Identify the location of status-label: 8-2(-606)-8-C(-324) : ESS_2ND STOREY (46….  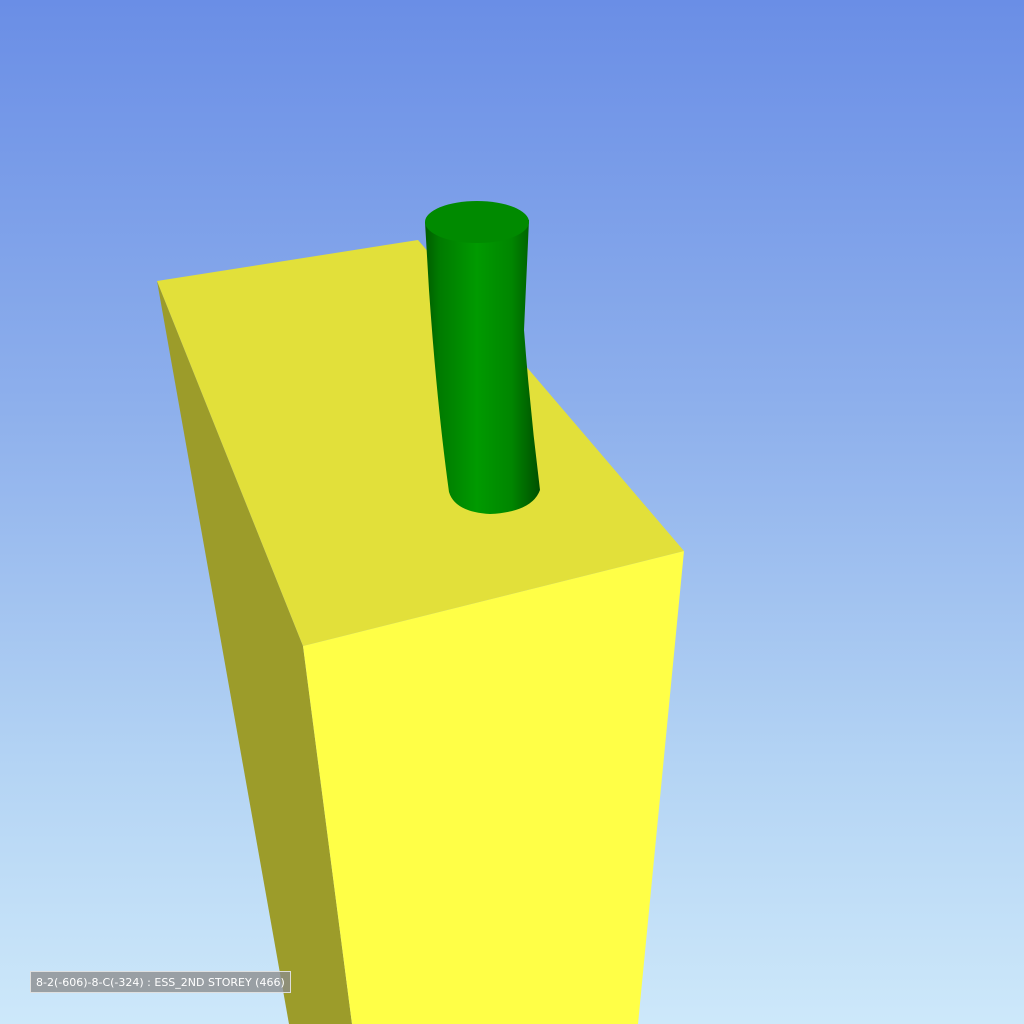
(160, 982).